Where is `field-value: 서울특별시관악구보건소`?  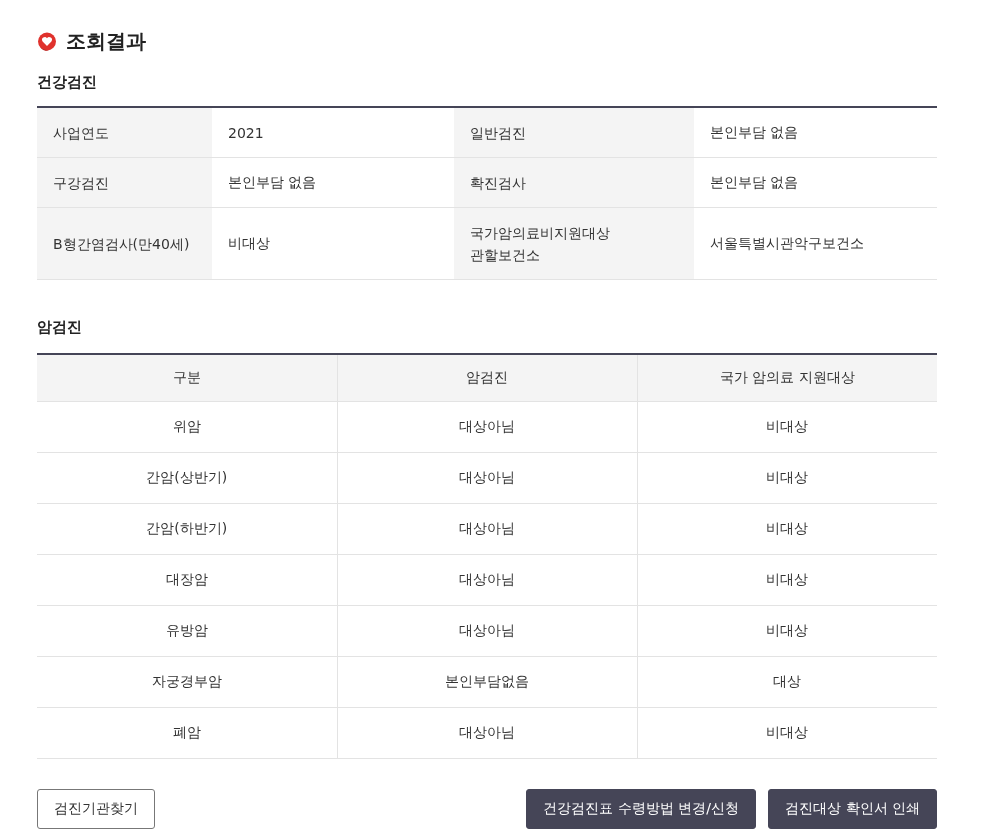 field-value: 서울특별시관악구보건소 is located at coordinates (815, 243).